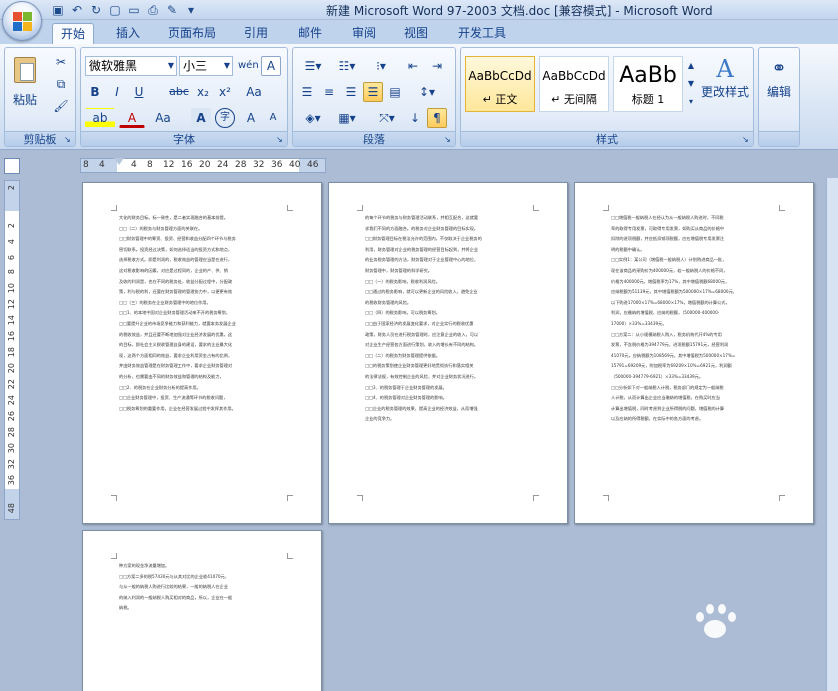 This screenshot has width=838, height=691. I want to click on style-heading-1: AaBb 标题 1, so click(648, 84).